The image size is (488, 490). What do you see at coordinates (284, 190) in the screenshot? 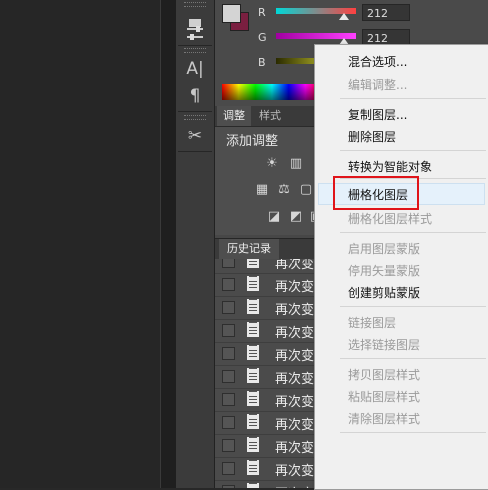
I see `color-balance-icon: ⚖` at bounding box center [284, 190].